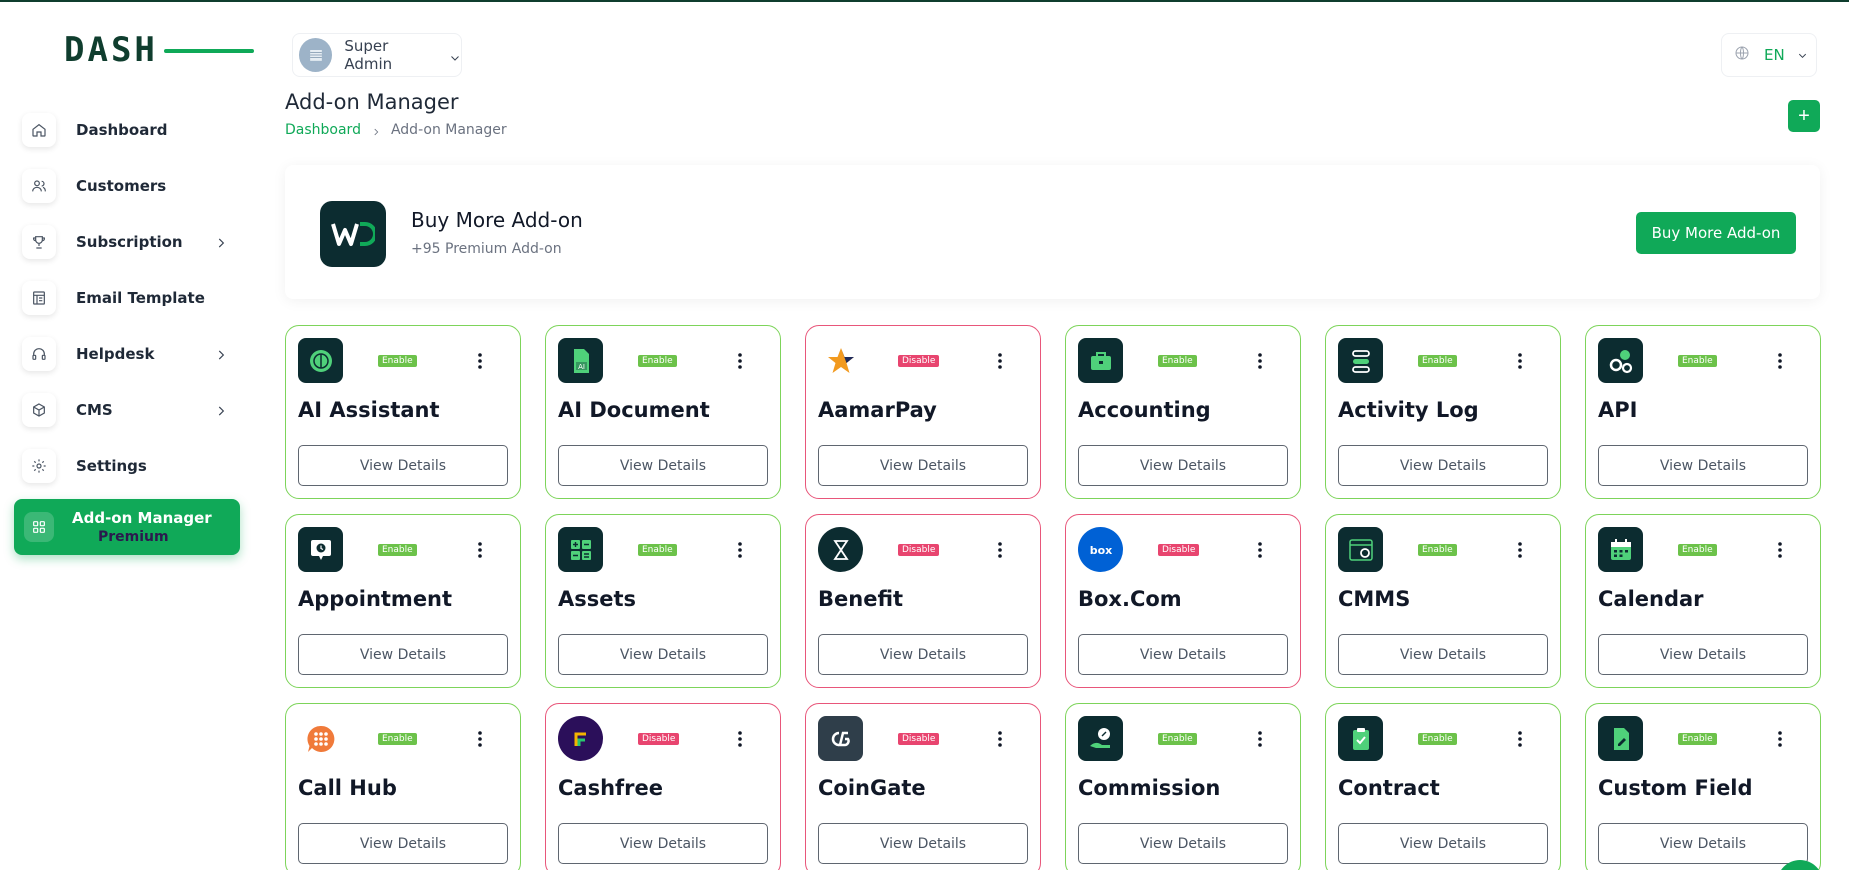 This screenshot has width=1849, height=870. I want to click on sidebar-item-label: Add-on Manager, so click(142, 518).